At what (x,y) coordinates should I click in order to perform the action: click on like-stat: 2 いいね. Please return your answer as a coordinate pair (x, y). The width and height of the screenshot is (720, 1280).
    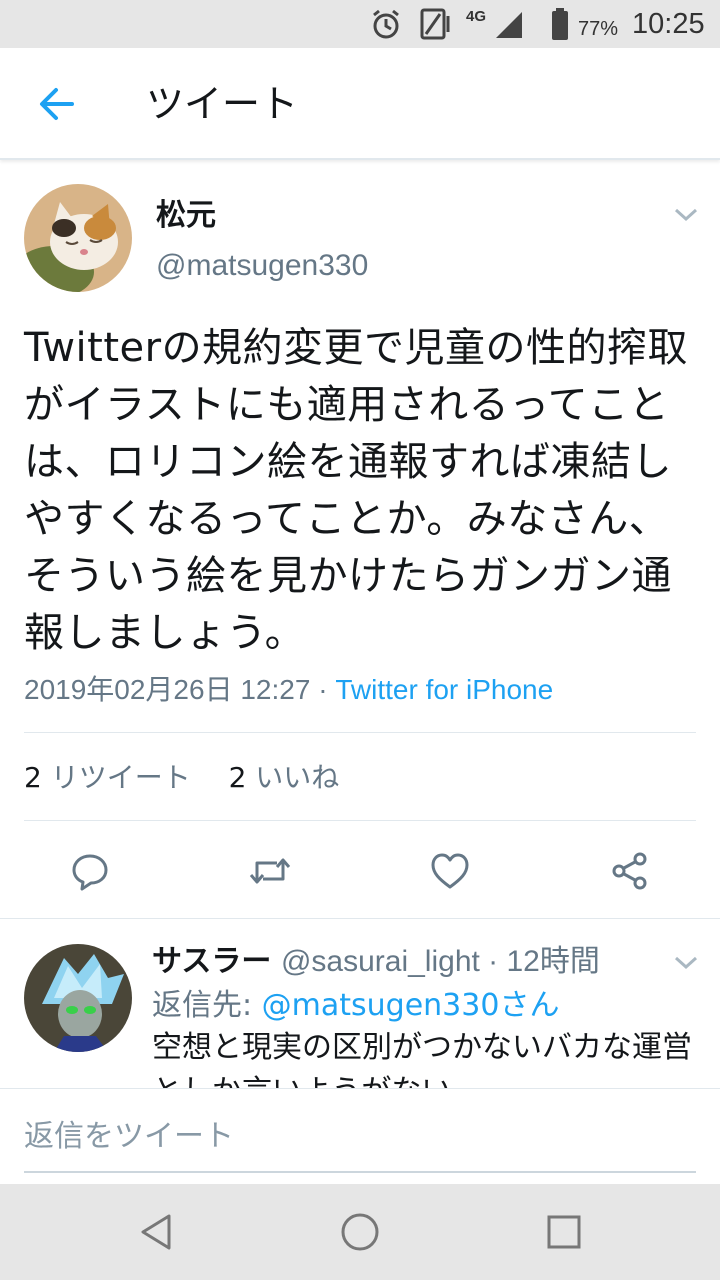
    Looking at the image, I should click on (284, 777).